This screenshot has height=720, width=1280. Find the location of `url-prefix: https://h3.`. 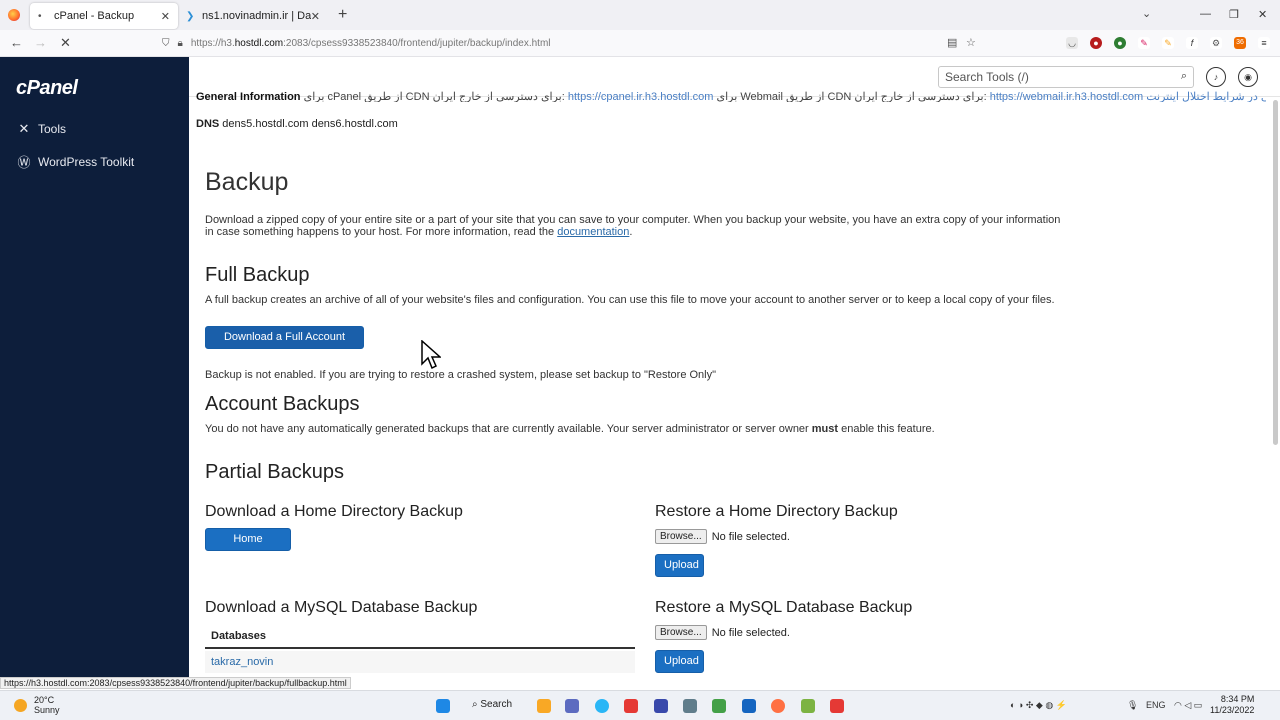

url-prefix: https://h3. is located at coordinates (212, 43).